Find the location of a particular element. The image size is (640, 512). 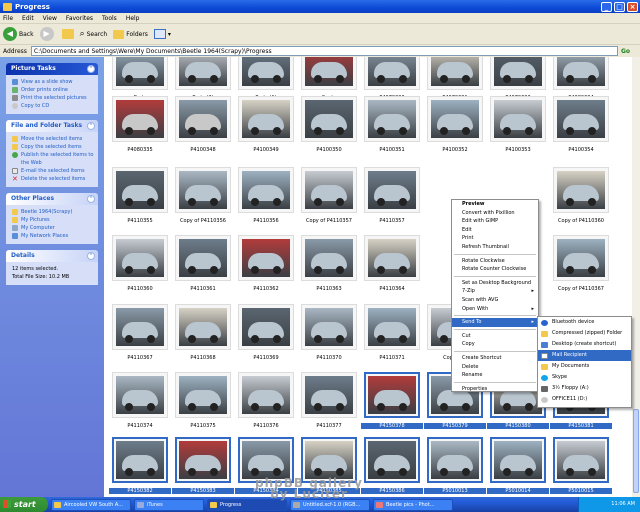

ctx-rotate-ccw: Rotate Counter Clockwise is located at coordinates (495, 269).